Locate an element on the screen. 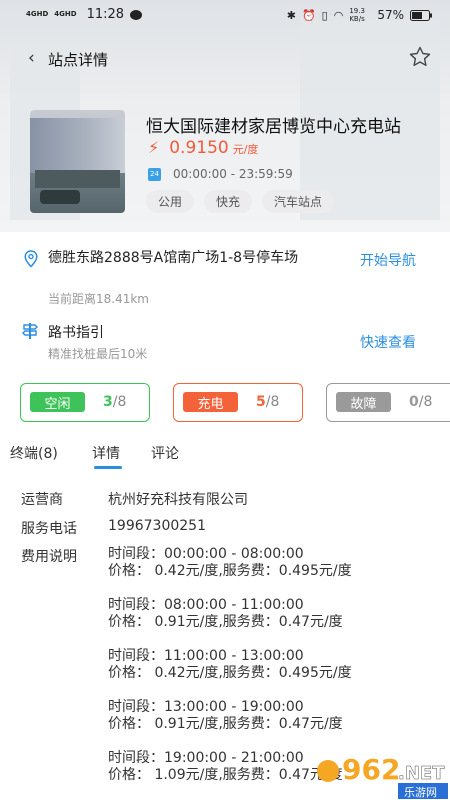  fee-period: 时间段：13:00:00 - 19:00:00 is located at coordinates (206, 707).